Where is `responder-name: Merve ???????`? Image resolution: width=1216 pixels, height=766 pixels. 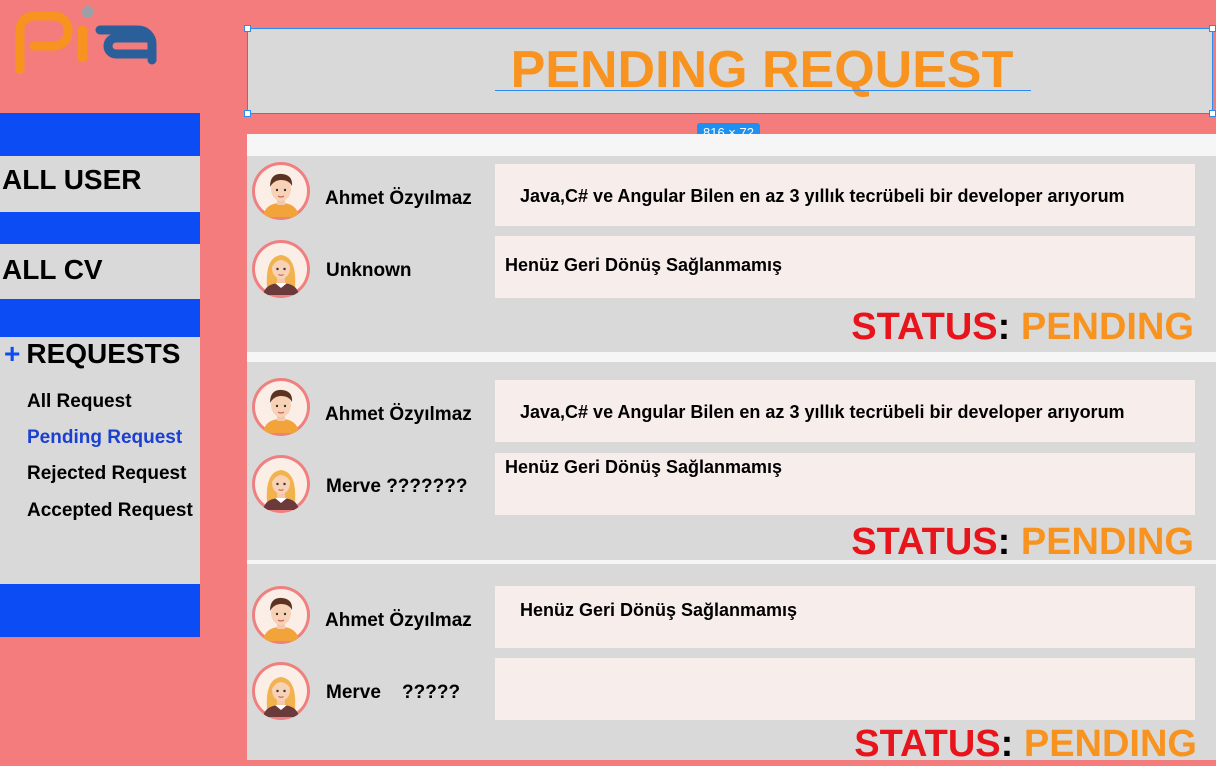
responder-name: Merve ??????? is located at coordinates (397, 486).